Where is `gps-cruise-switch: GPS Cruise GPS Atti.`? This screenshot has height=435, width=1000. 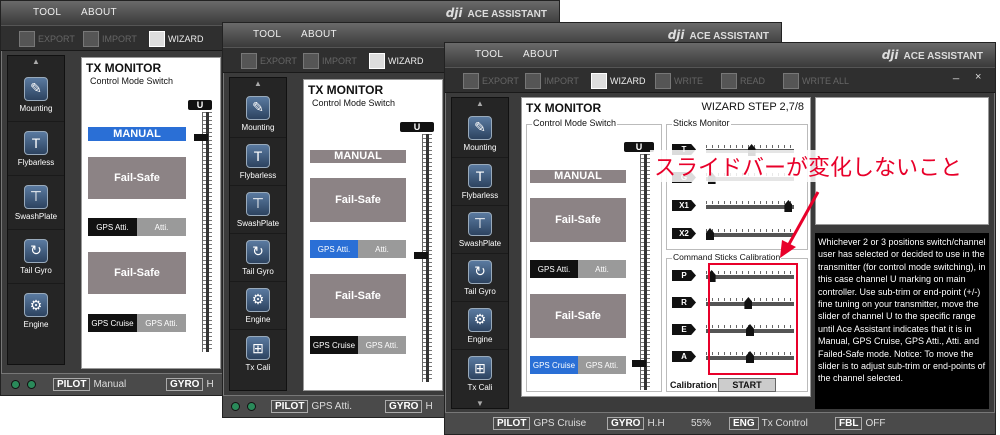 gps-cruise-switch: GPS Cruise GPS Atti. is located at coordinates (137, 323).